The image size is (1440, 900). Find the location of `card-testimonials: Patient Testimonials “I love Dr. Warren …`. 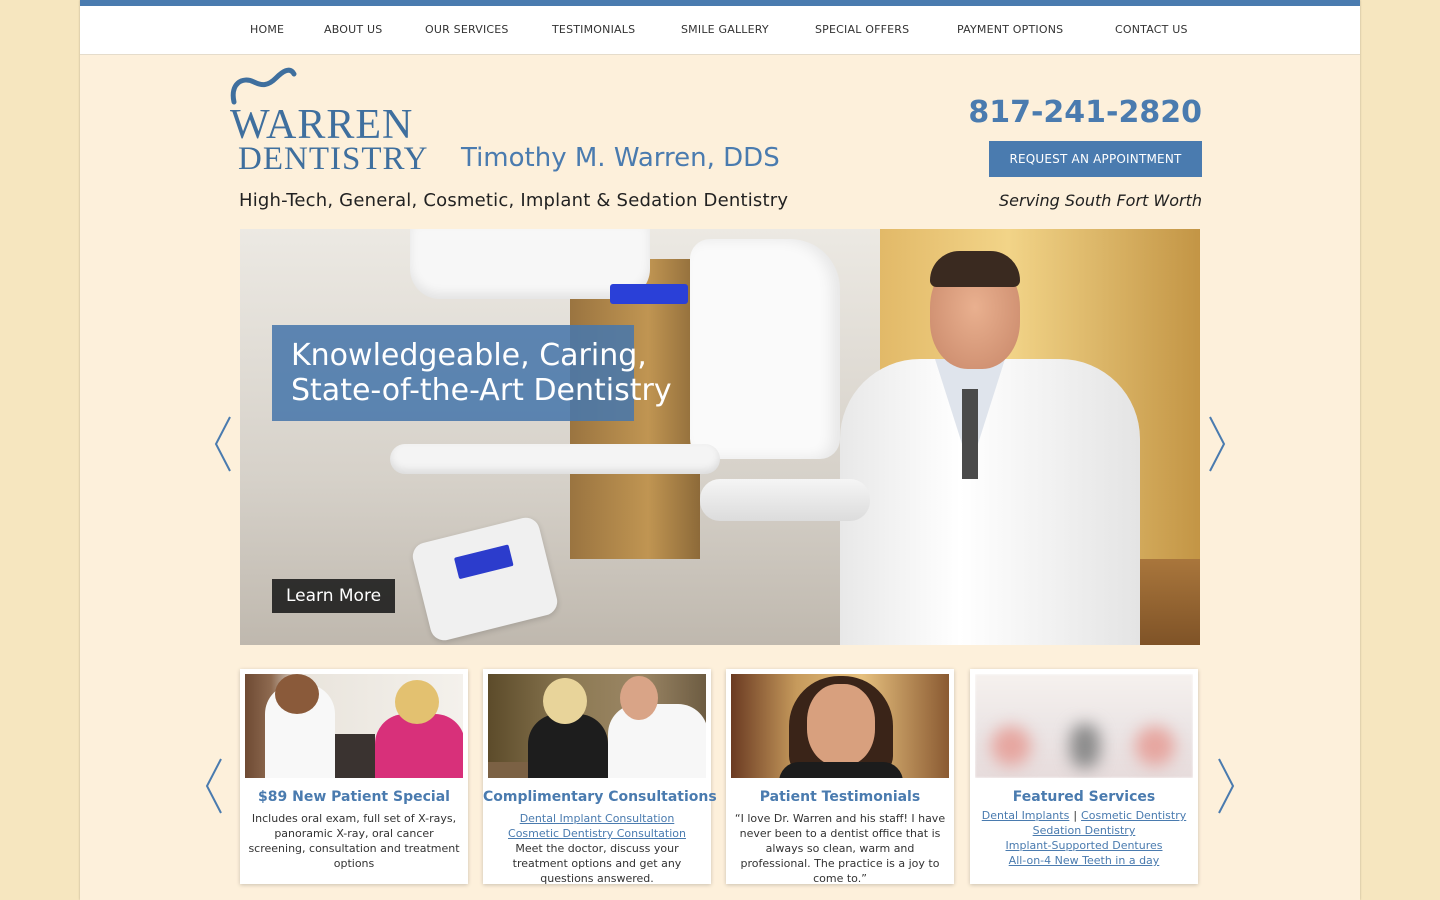

card-testimonials: Patient Testimonials “I love Dr. Warren … is located at coordinates (840, 777).